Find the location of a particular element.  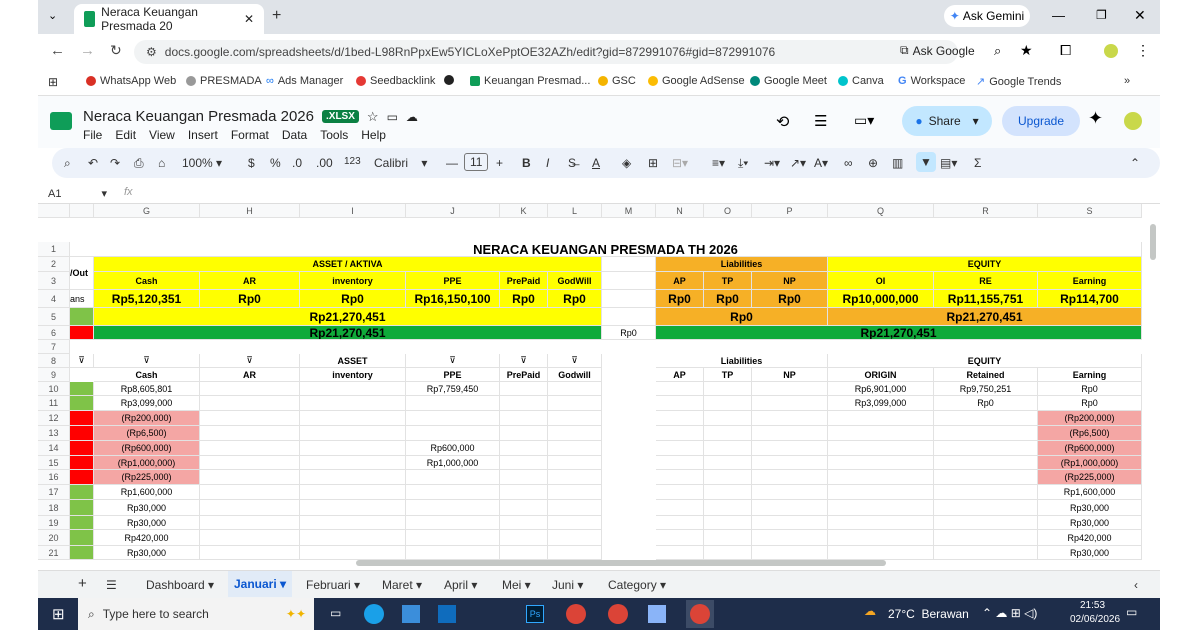

sheet-title: NERACA KEUANGAN PRESMADA TH 2026 is located at coordinates (606, 249).